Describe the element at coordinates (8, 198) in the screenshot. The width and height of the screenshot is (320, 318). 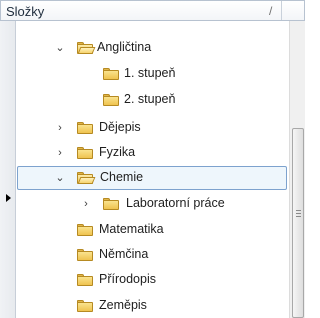
I see `row-pointer-icon` at that location.